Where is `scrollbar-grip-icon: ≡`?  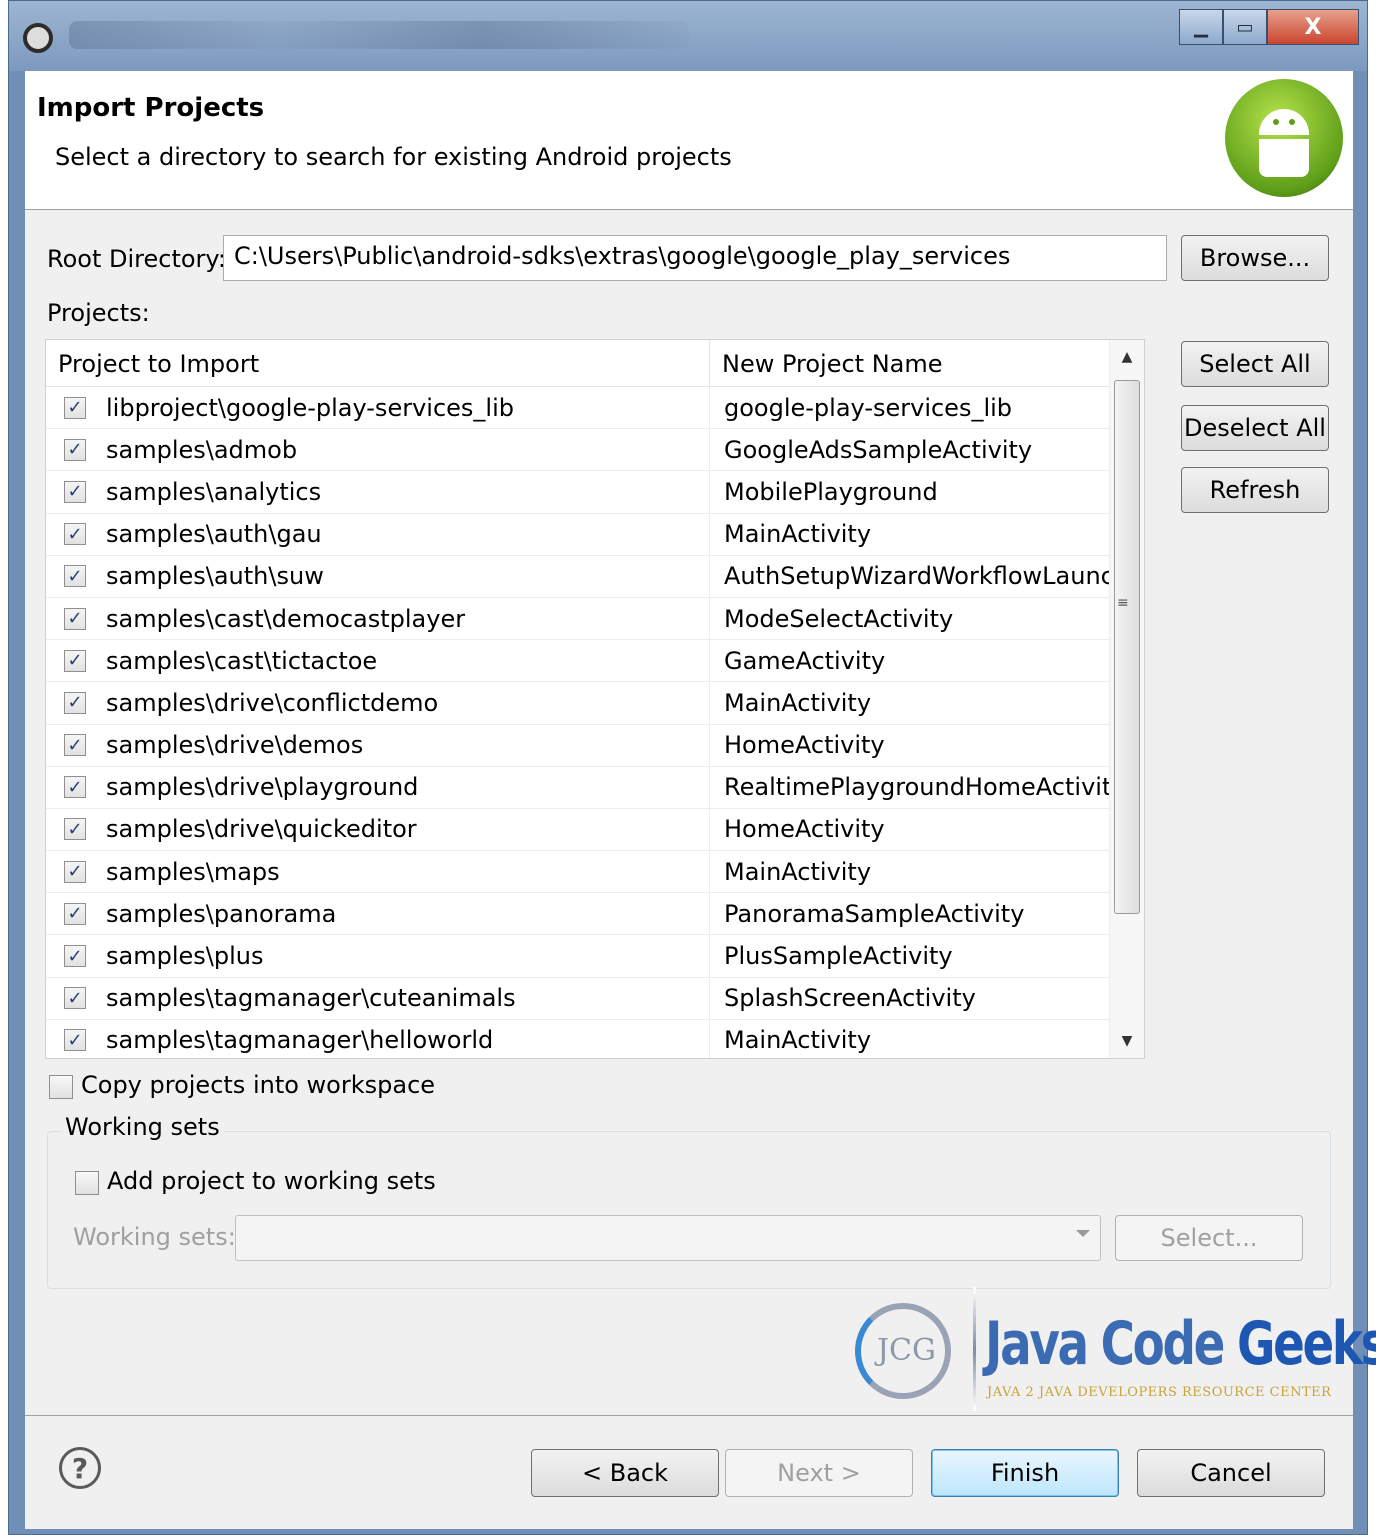 scrollbar-grip-icon: ≡ is located at coordinates (1123, 603).